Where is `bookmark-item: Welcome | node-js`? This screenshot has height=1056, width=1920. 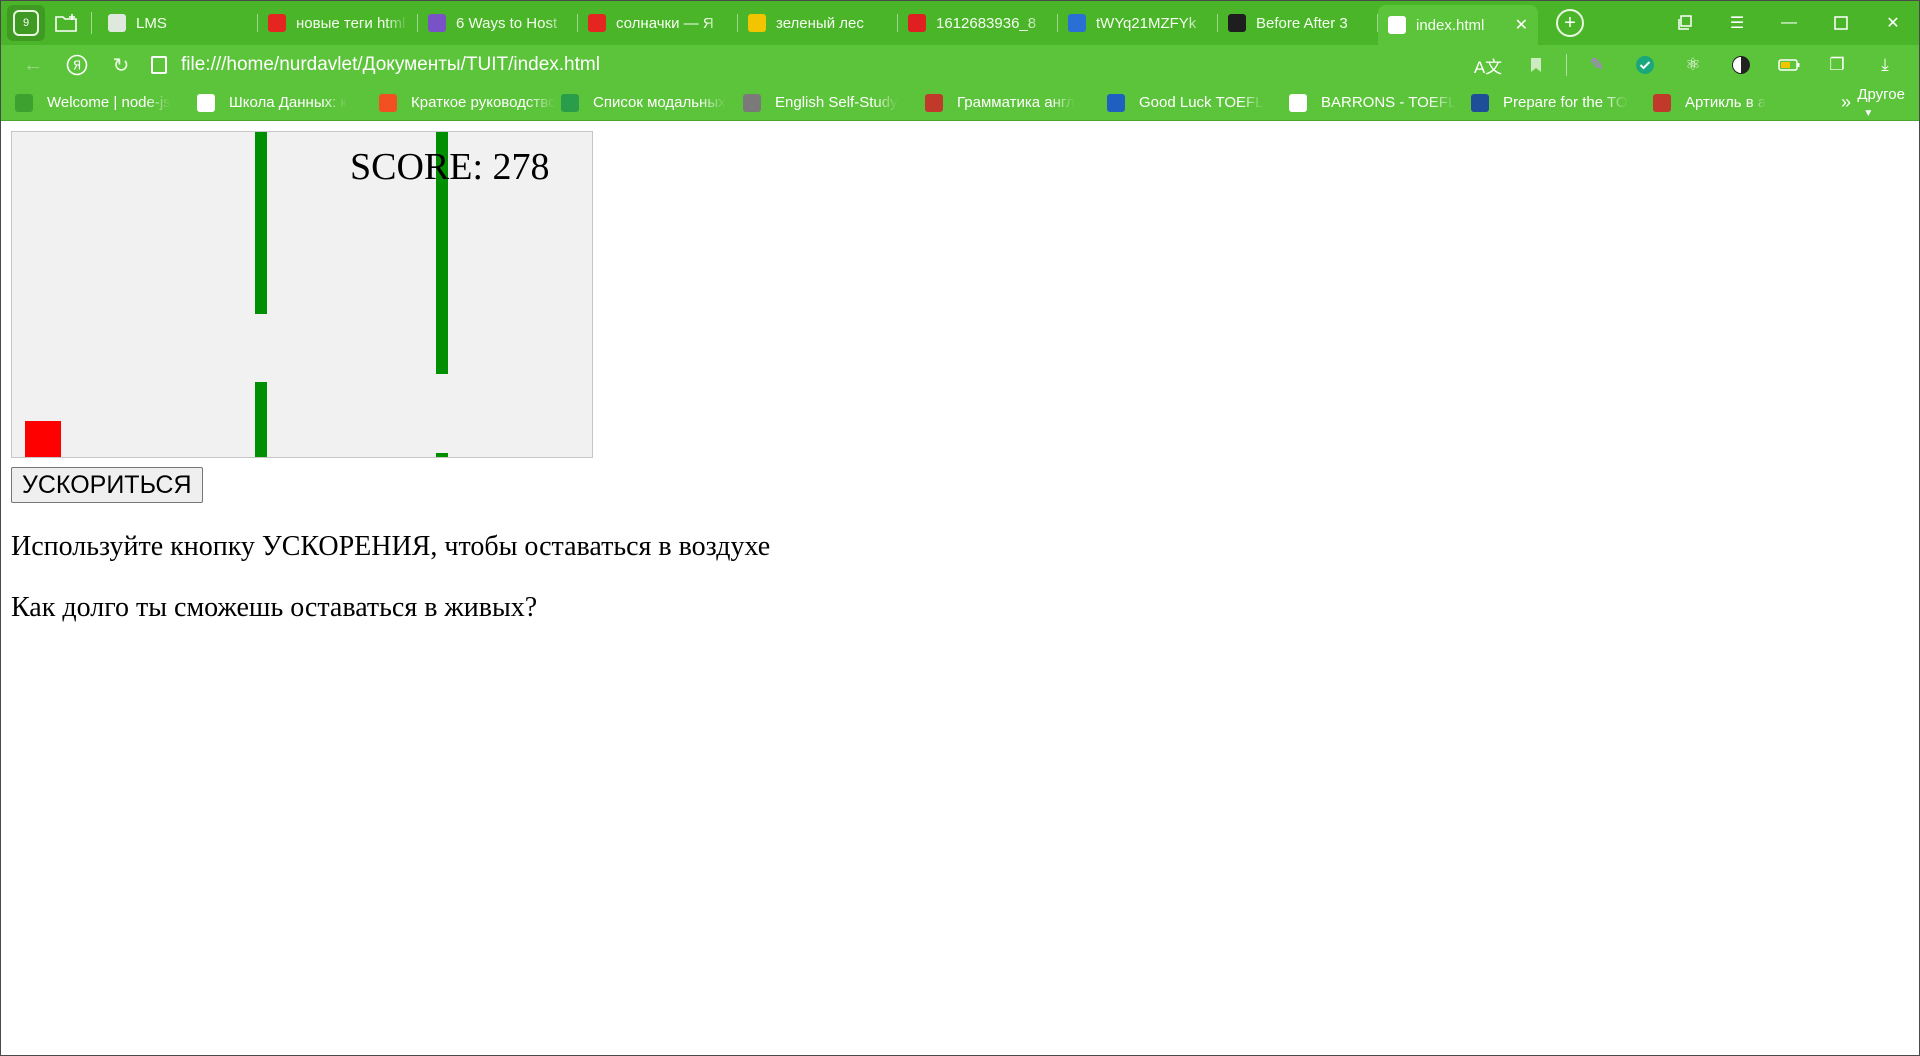
bookmark-item: Welcome | node-js is located at coordinates (106, 102).